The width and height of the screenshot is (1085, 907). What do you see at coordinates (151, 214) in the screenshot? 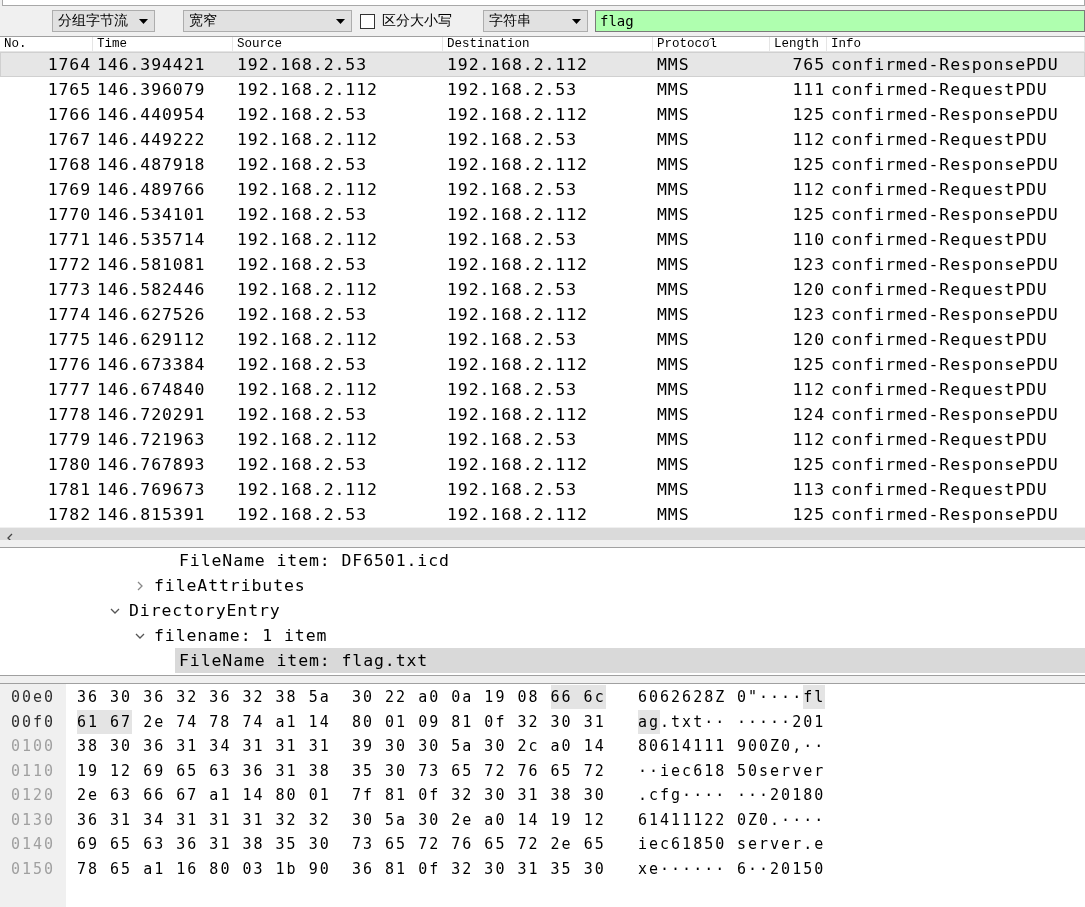
I see `table-cell-text: 146.534101` at bounding box center [151, 214].